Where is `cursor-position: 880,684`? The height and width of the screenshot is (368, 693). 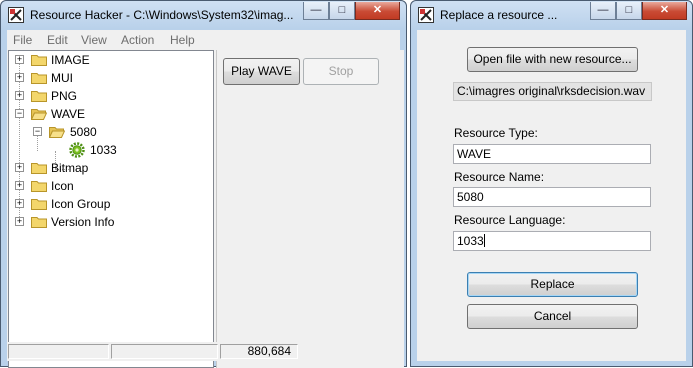 cursor-position: 880,684 is located at coordinates (259, 351).